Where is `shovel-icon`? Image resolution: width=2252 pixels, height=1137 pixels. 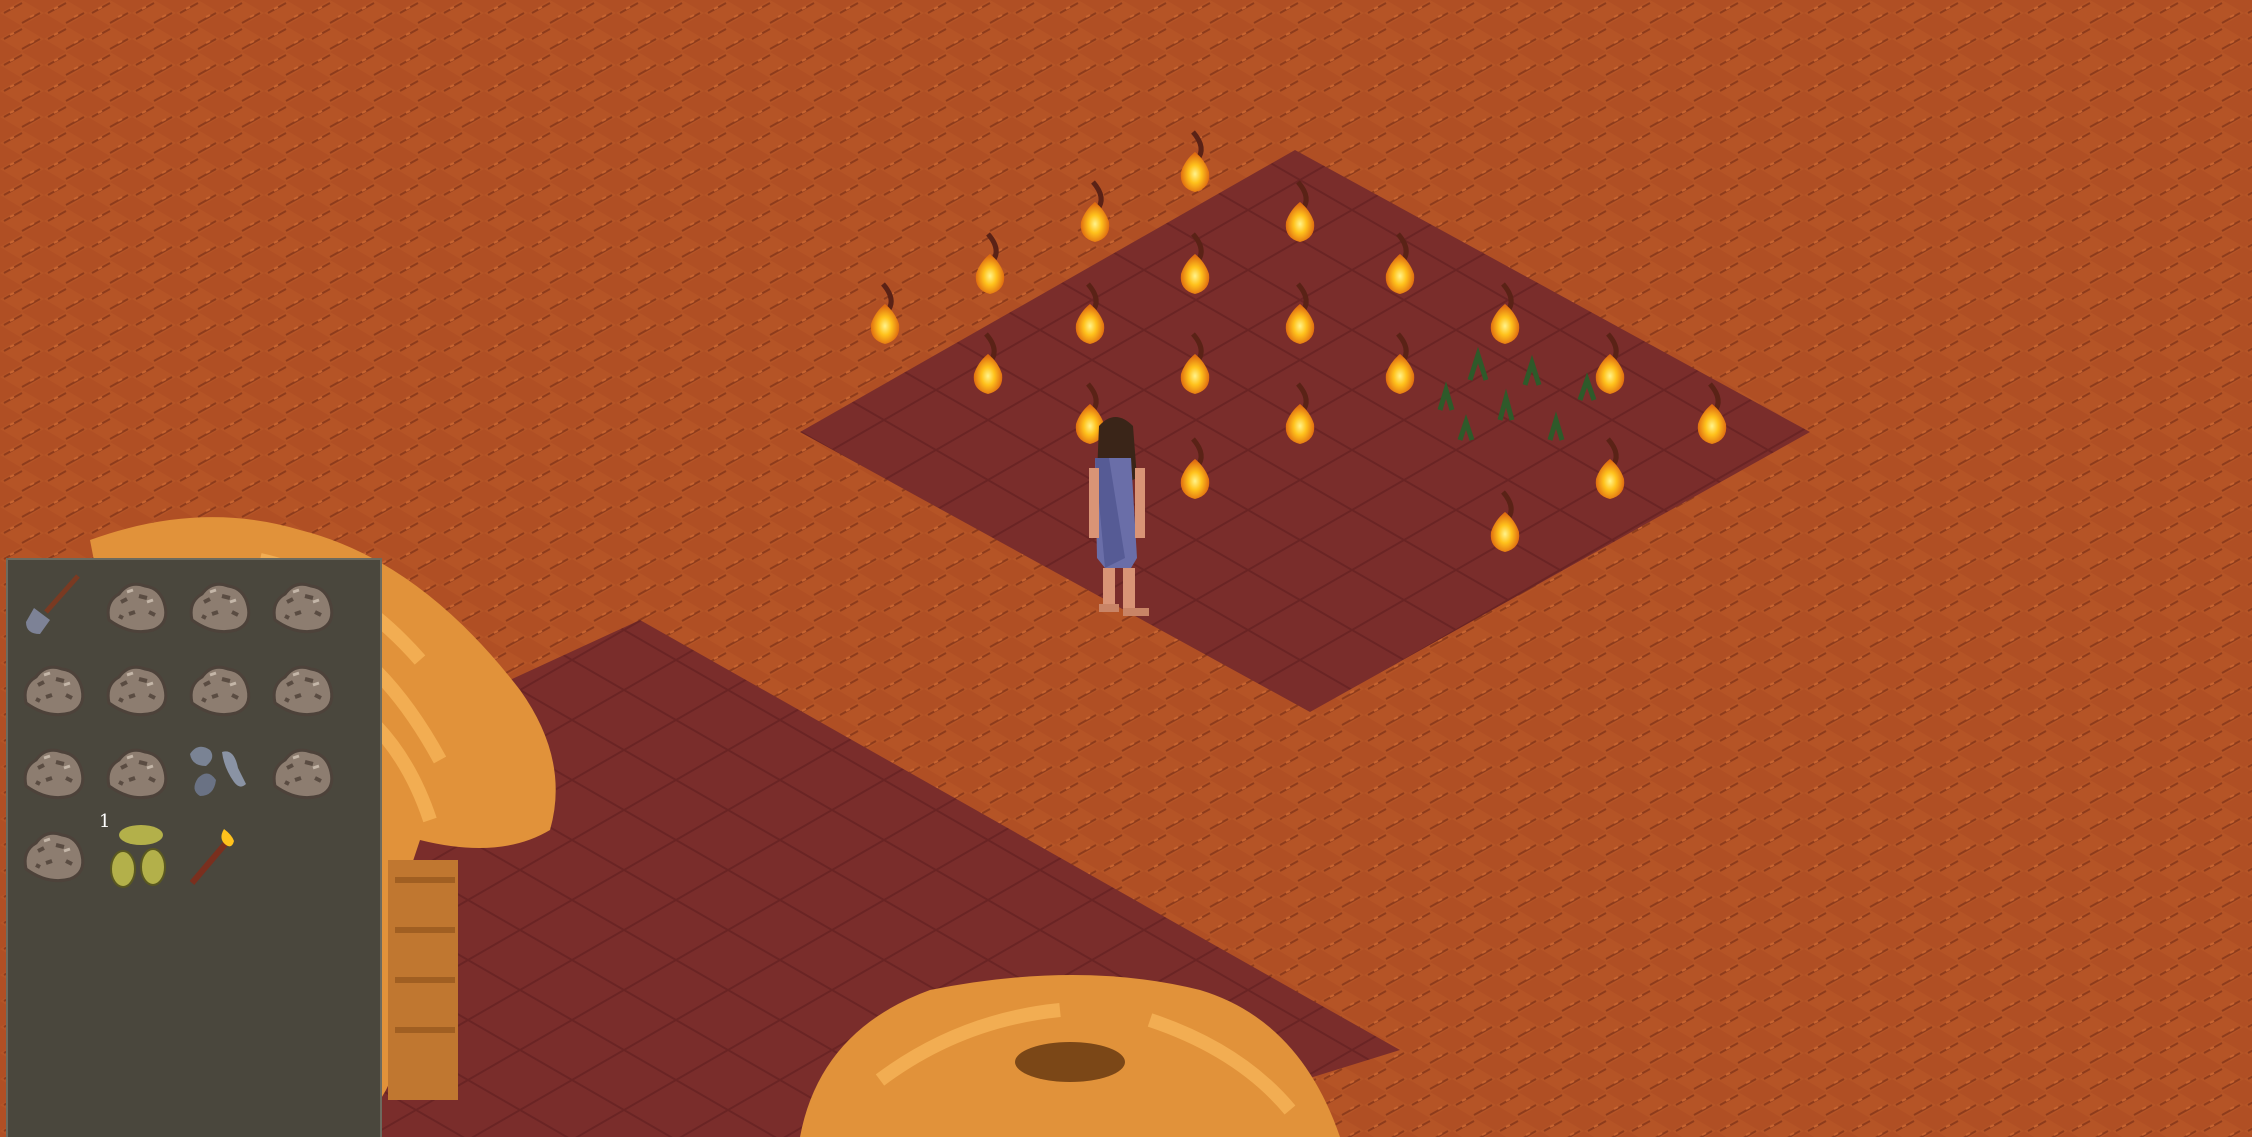
shovel-icon is located at coordinates (53, 605).